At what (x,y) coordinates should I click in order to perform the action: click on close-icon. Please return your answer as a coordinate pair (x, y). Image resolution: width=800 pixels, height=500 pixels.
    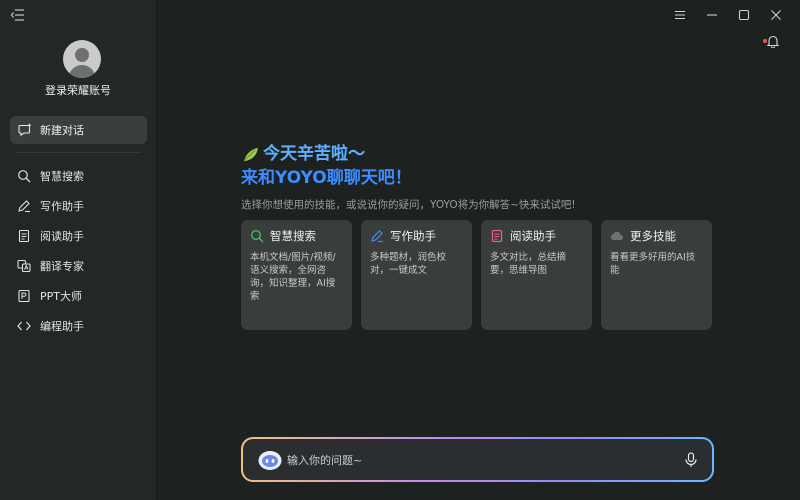
    Looking at the image, I should click on (776, 15).